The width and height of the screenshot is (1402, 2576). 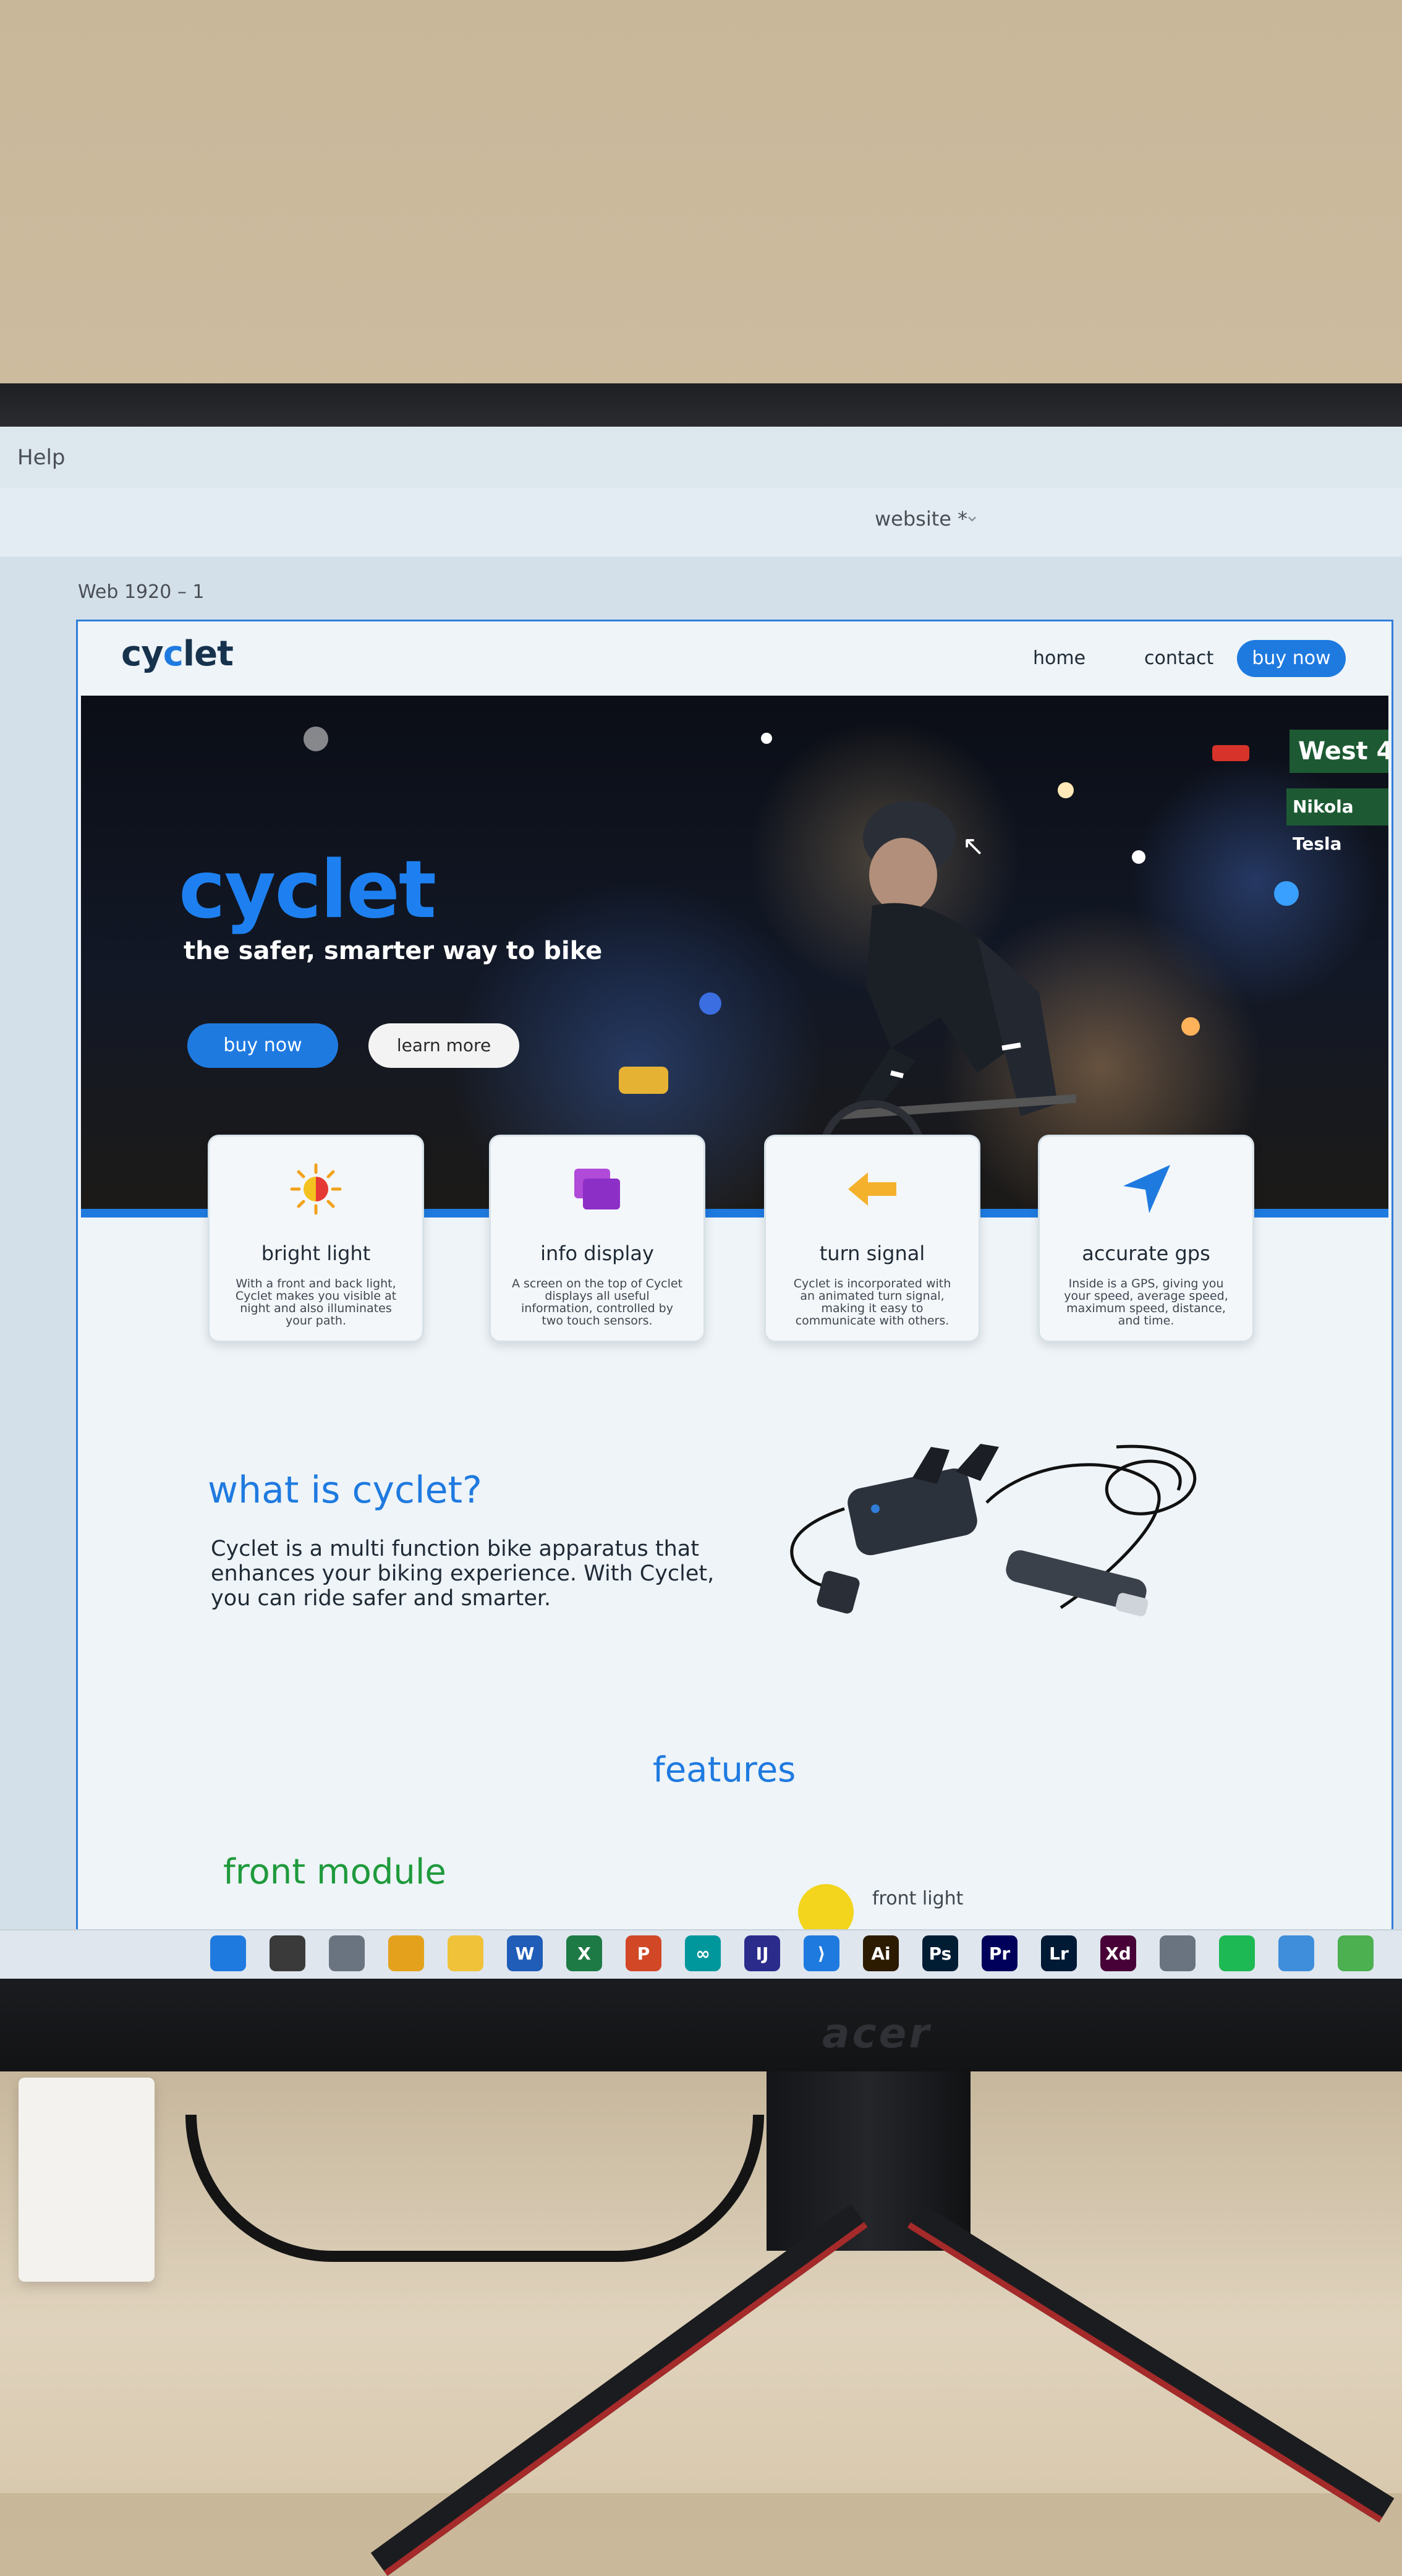 What do you see at coordinates (701, 457) in the screenshot?
I see `menu-bar: Help` at bounding box center [701, 457].